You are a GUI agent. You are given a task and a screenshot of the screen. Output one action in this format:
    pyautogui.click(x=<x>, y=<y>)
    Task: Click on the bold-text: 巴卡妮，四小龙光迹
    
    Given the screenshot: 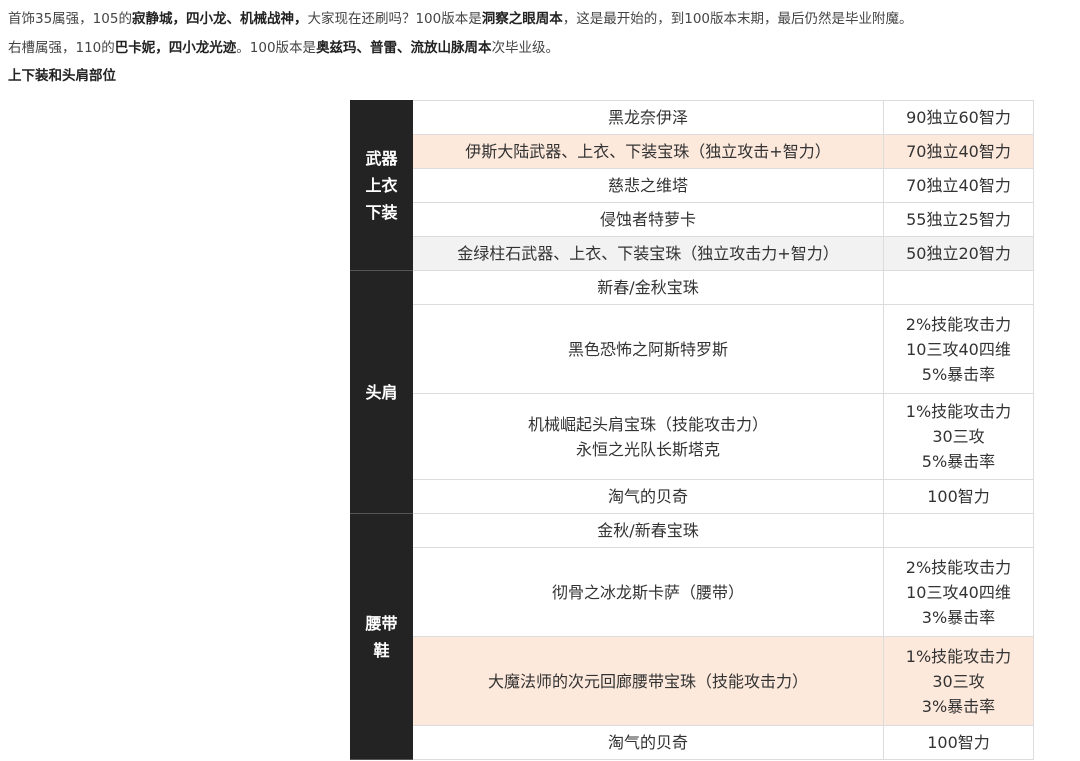 What is the action you would take?
    pyautogui.click(x=175, y=48)
    